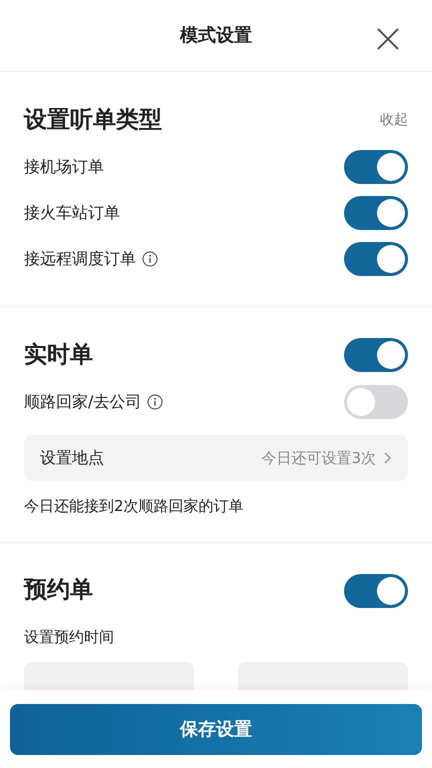  Describe the element at coordinates (72, 213) in the screenshot. I see `option-label: 接火车站订单` at that location.